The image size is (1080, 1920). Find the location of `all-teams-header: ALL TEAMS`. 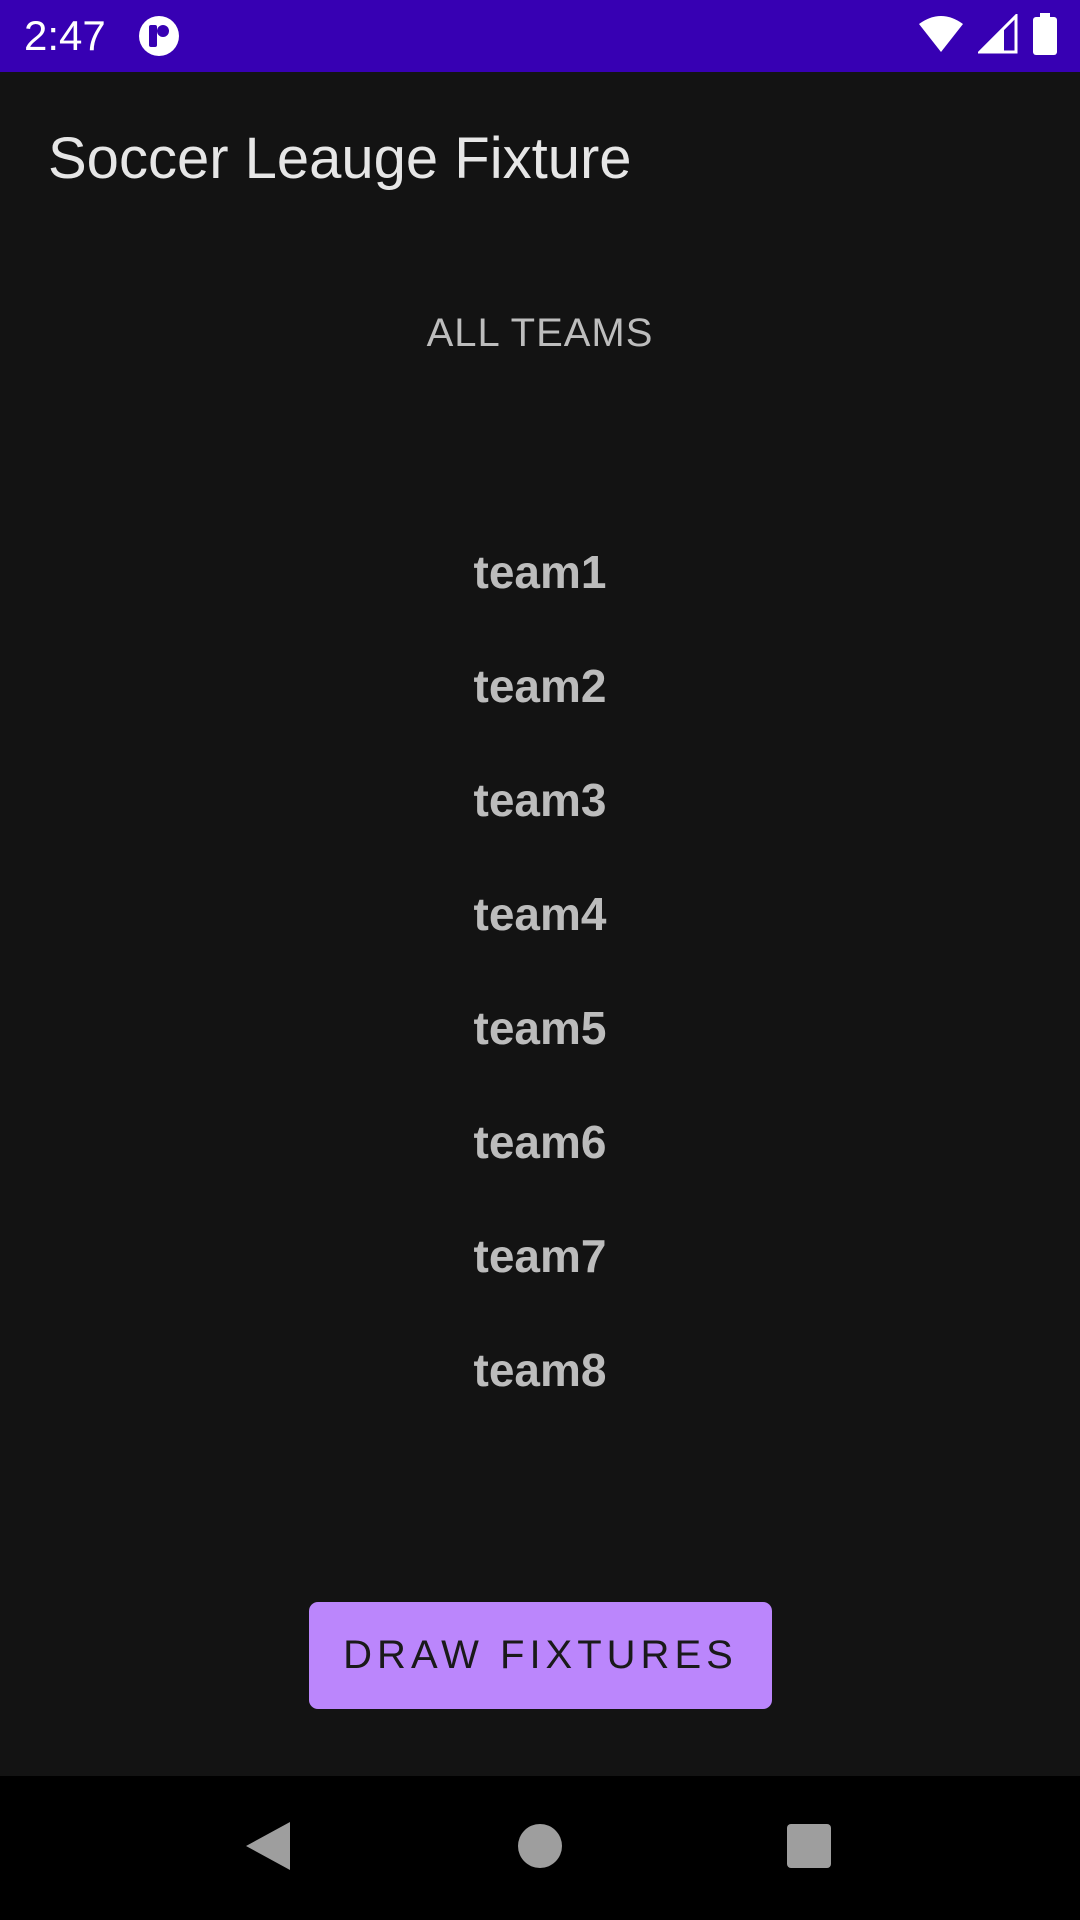

all-teams-header: ALL TEAMS is located at coordinates (540, 333).